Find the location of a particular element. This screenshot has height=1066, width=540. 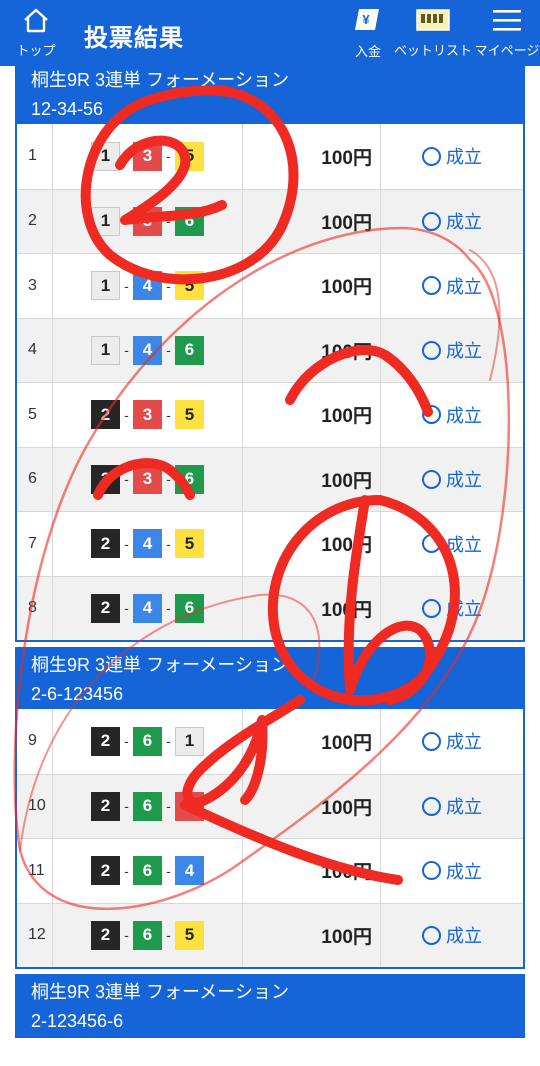

bet-row: 11 2 - 6 - 4 100円 成立 is located at coordinates (270, 870).